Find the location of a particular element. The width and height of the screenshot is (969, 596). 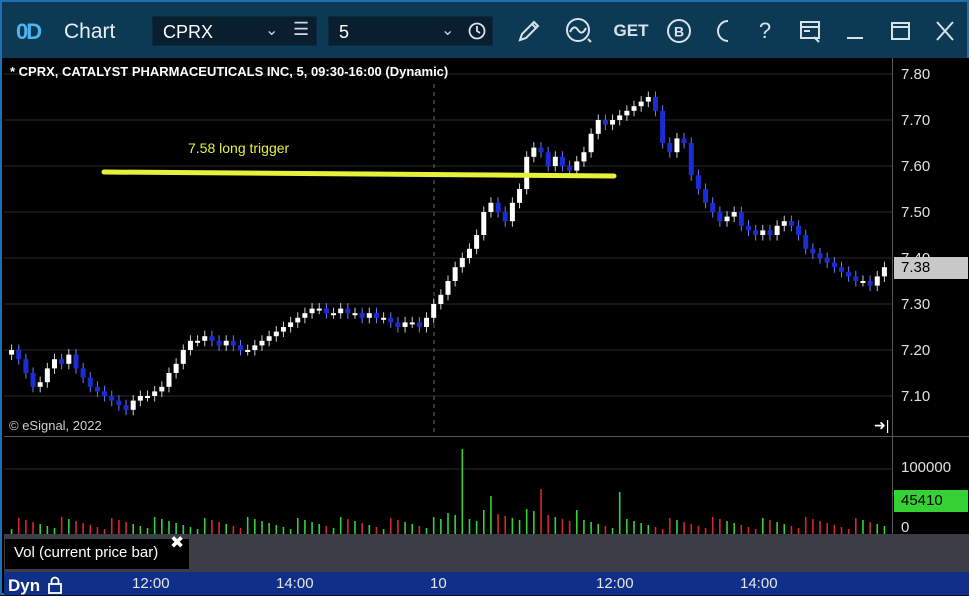

draw-pencil-icon is located at coordinates (529, 31).